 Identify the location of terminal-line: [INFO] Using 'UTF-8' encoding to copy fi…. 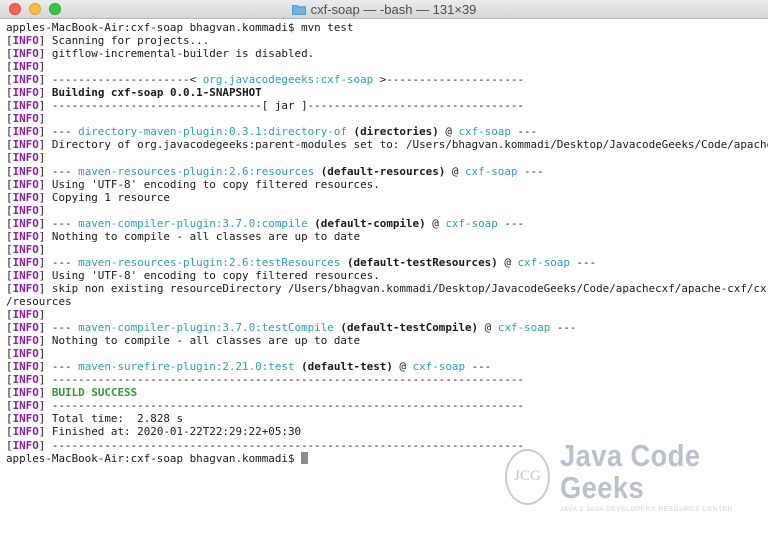
(387, 184).